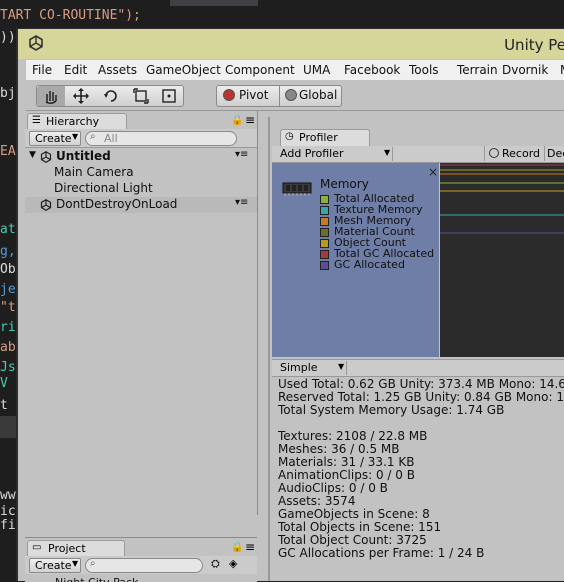 This screenshot has width=564, height=582. What do you see at coordinates (318, 95) in the screenshot?
I see `global-label: Global` at bounding box center [318, 95].